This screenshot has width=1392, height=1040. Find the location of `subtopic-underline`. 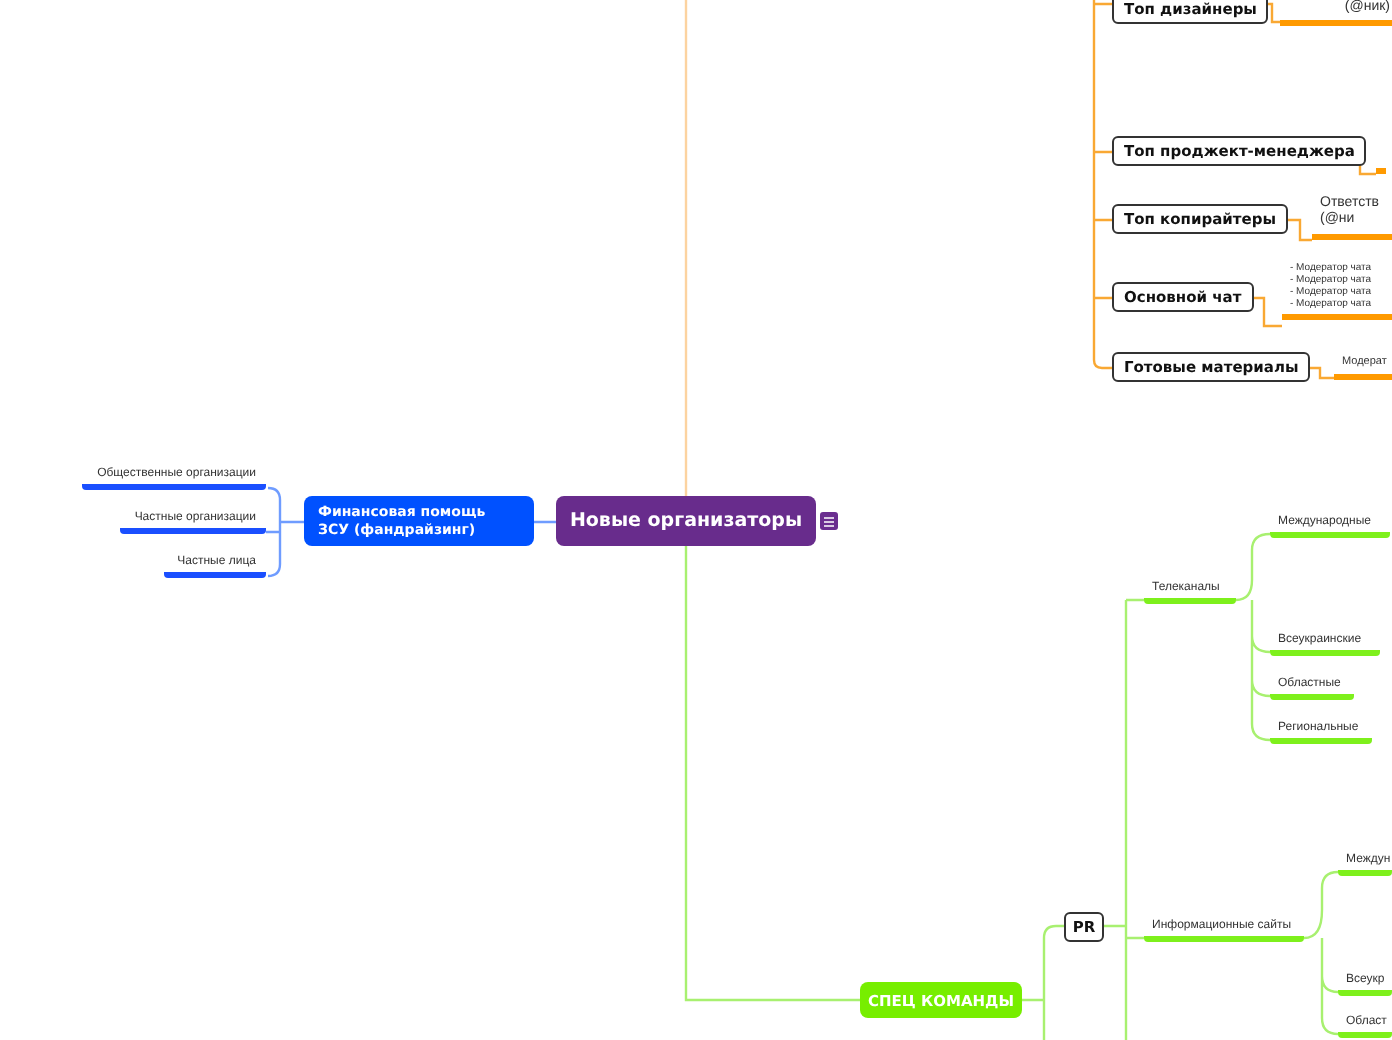

subtopic-underline is located at coordinates (1381, 169).